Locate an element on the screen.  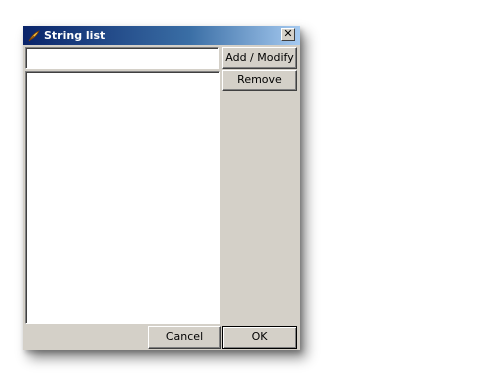
window-title: String list is located at coordinates (75, 35).